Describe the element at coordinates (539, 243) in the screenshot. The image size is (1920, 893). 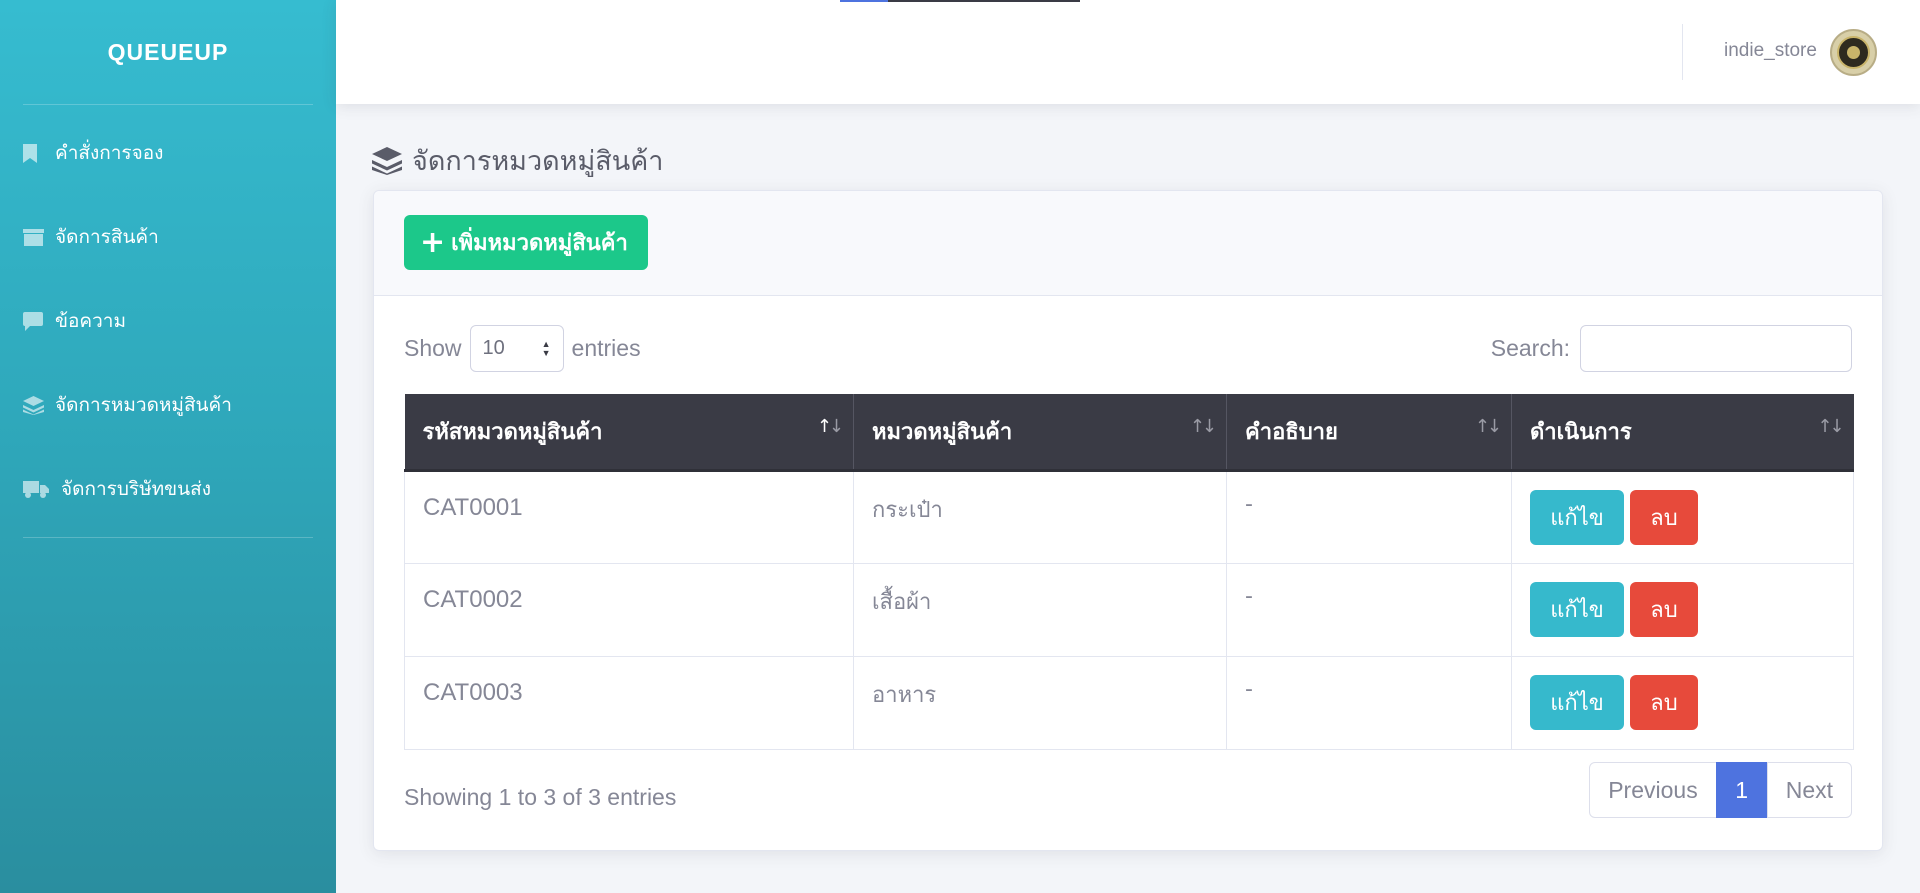
I see `add-category-label: เพิ่มหมวดหมู่สินค้า` at that location.